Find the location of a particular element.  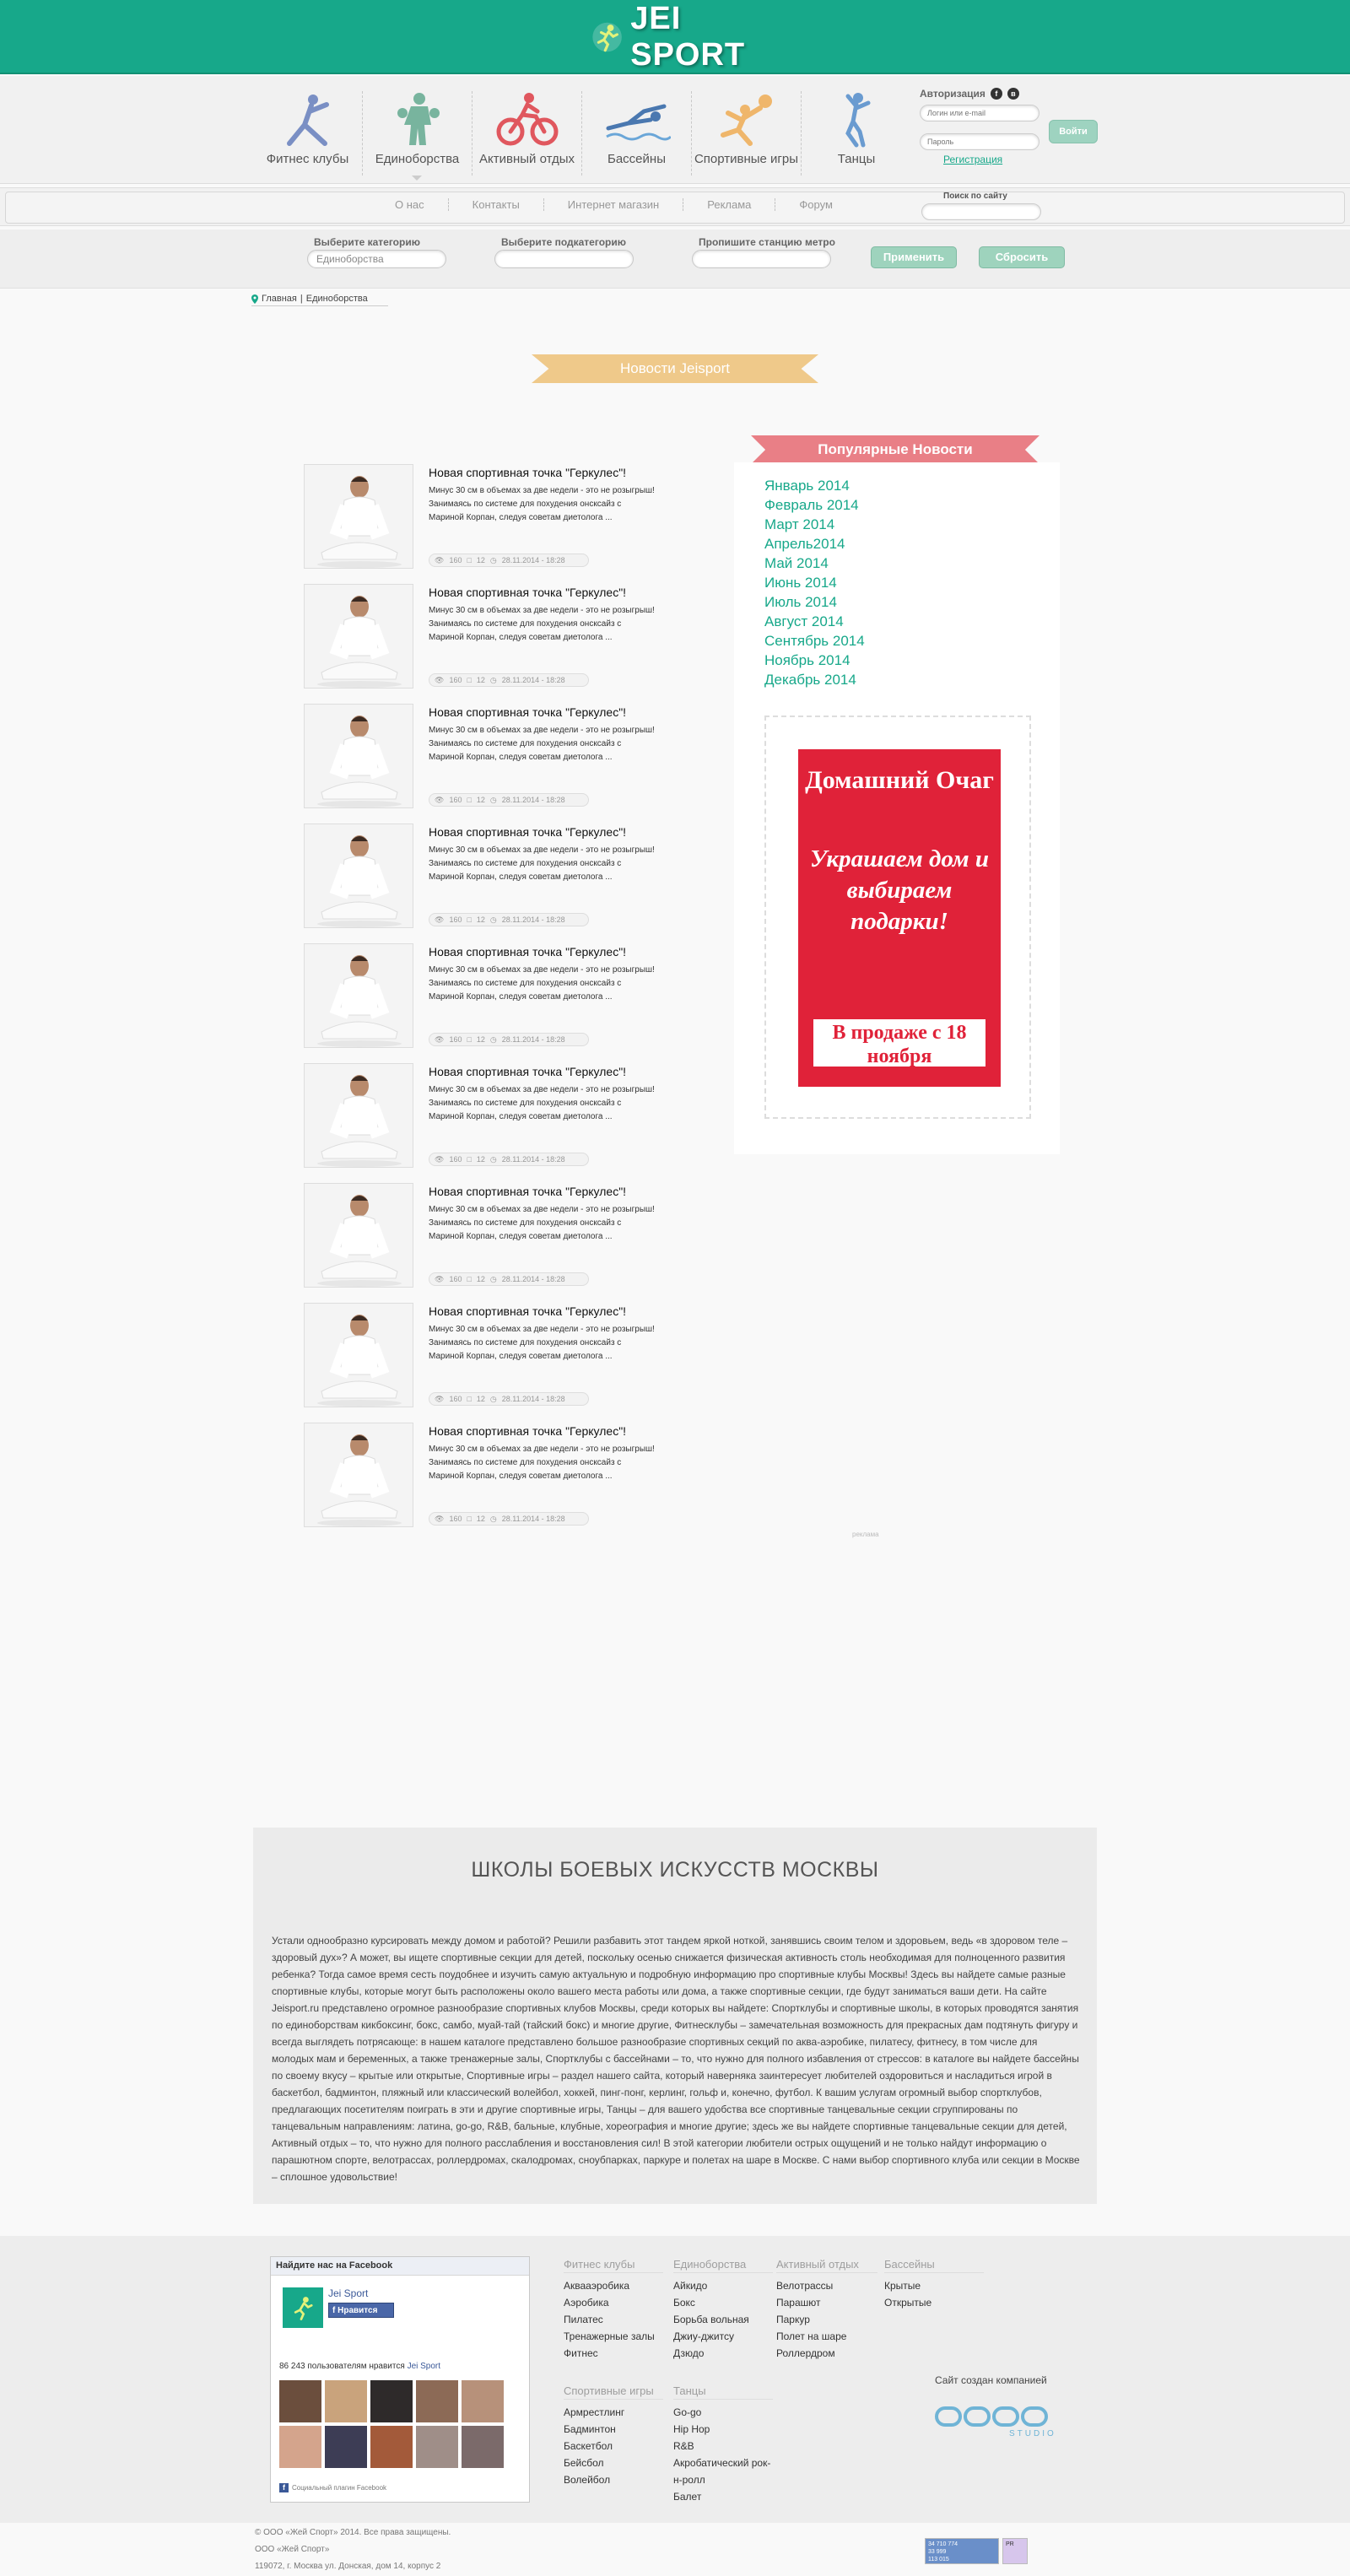

metro-input is located at coordinates (761, 259).